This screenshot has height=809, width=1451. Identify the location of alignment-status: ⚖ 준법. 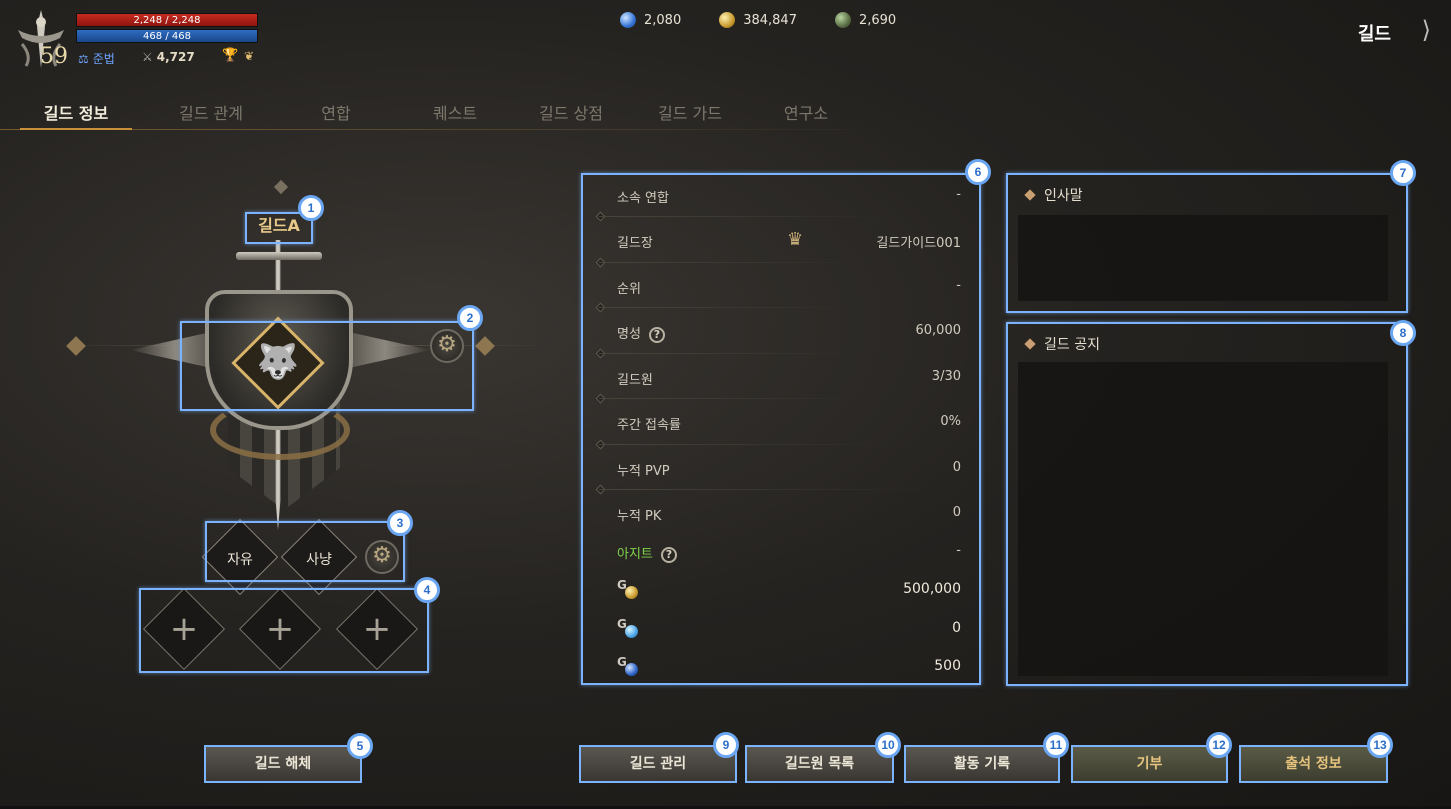
(96, 58).